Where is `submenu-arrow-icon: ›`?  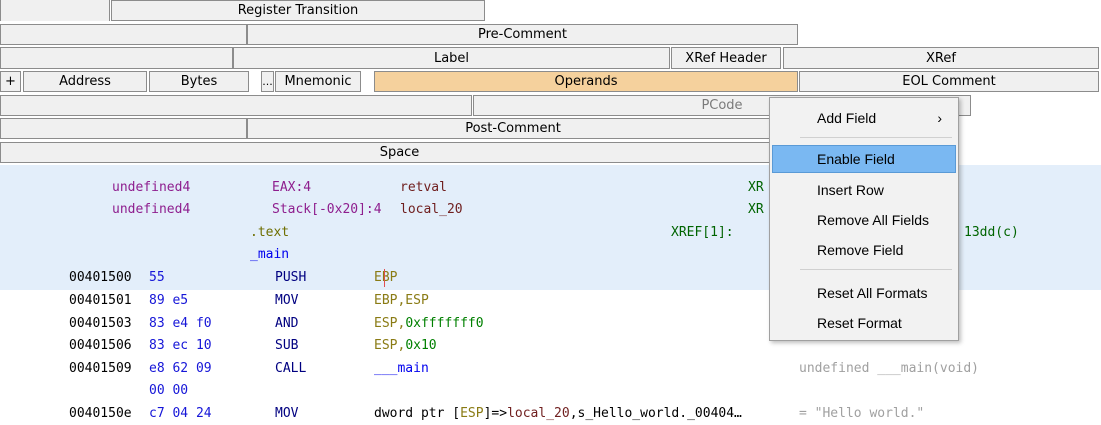 submenu-arrow-icon: › is located at coordinates (939, 118).